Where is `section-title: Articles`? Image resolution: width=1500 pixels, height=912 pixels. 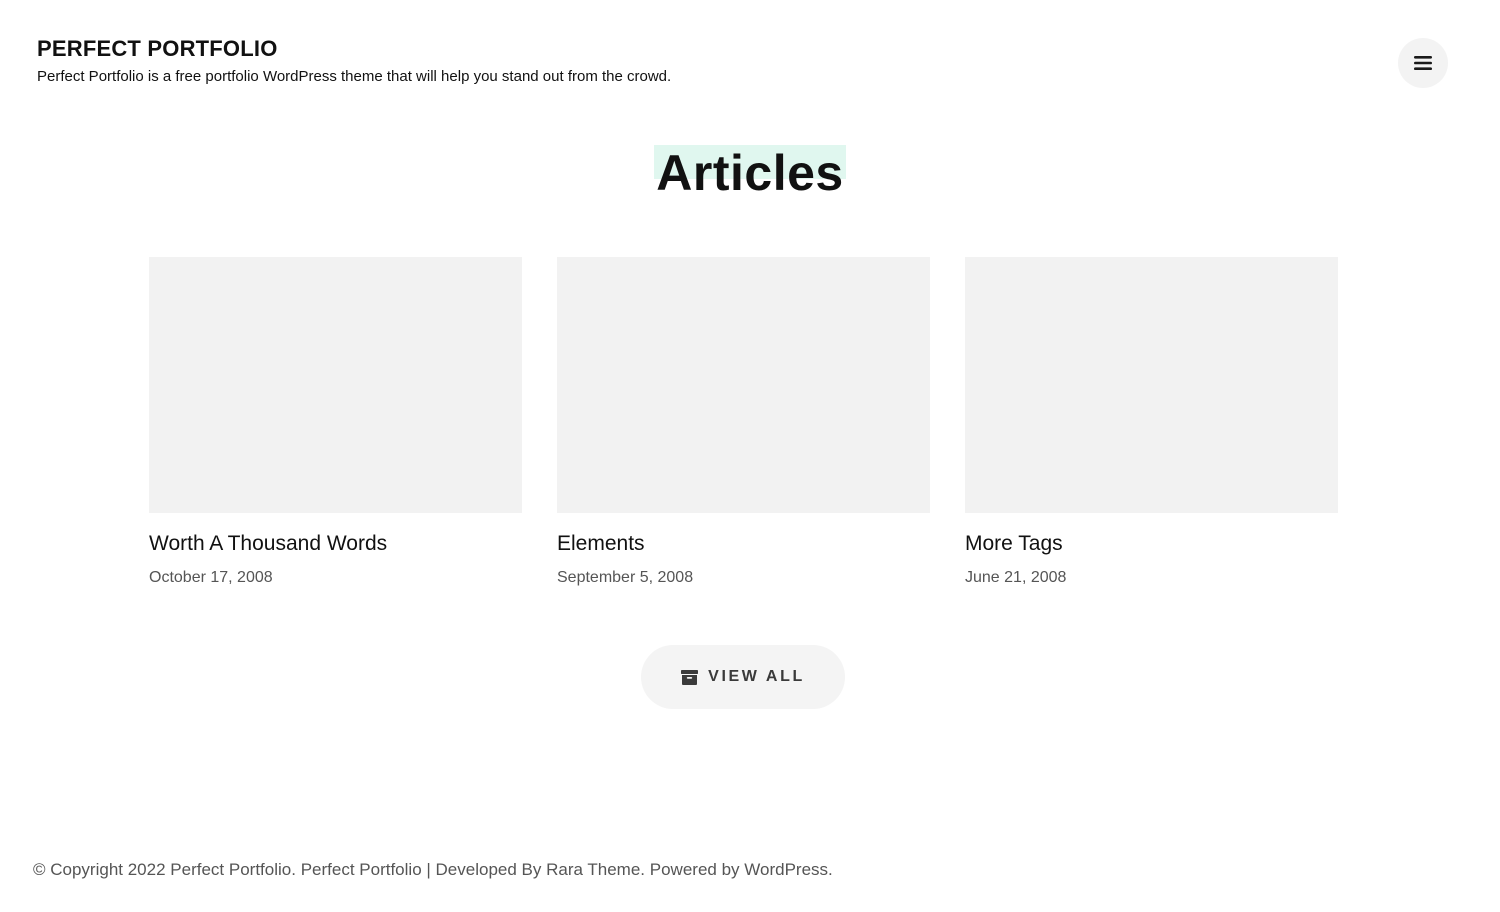 section-title: Articles is located at coordinates (750, 173).